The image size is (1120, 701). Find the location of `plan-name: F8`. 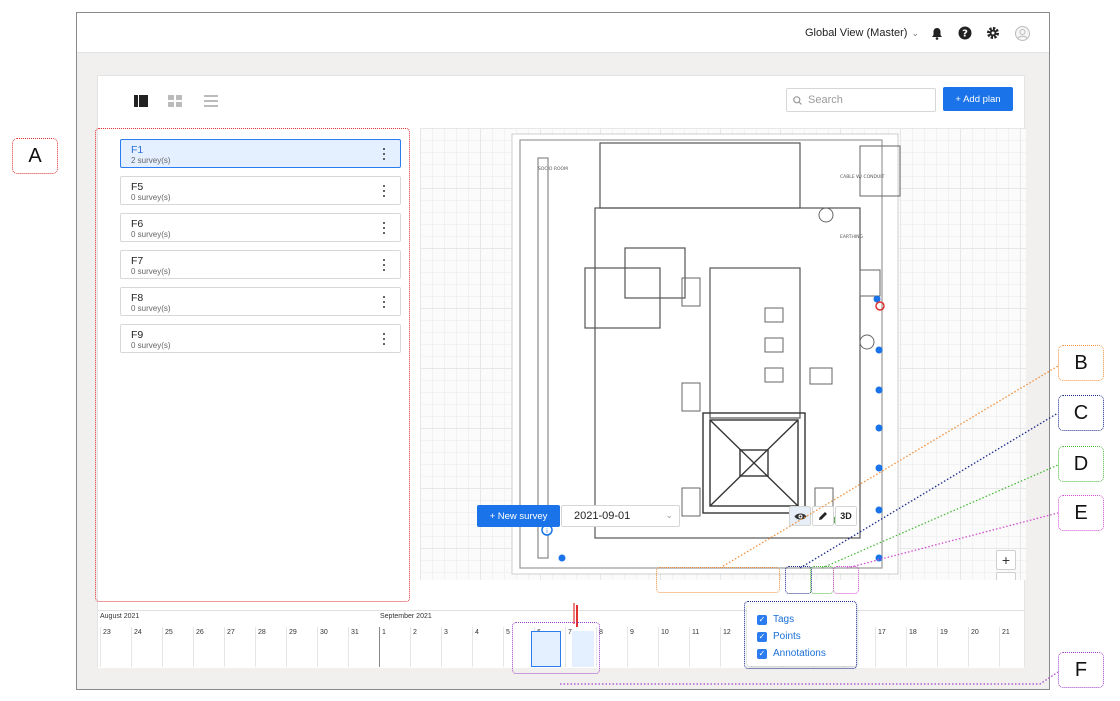

plan-name: F8 is located at coordinates (137, 298).